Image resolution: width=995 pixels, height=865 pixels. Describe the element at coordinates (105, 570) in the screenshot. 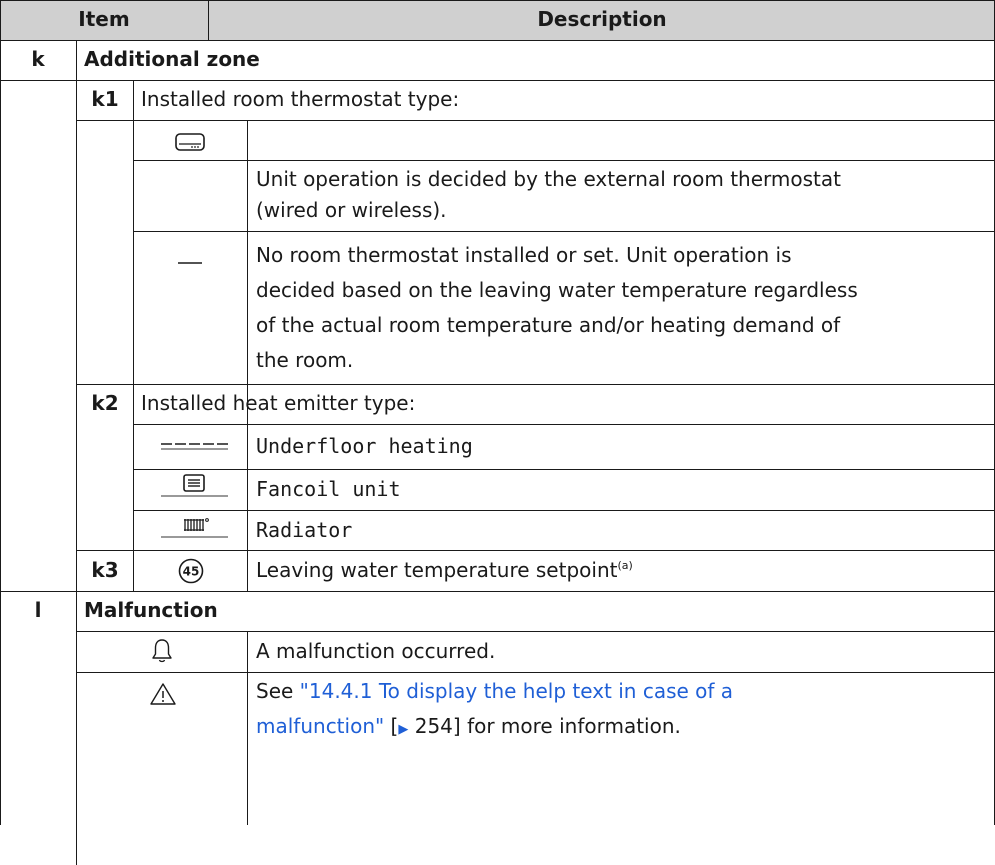

I see `item-code-k3: k3` at that location.